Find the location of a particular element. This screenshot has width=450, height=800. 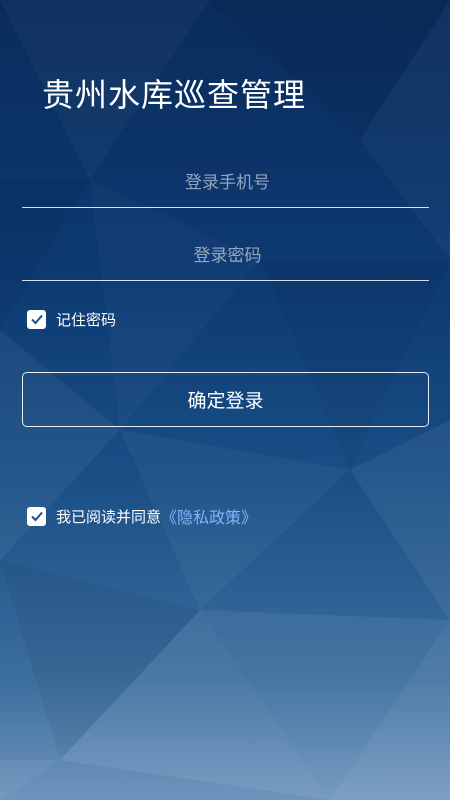

phone-input is located at coordinates (227, 183).